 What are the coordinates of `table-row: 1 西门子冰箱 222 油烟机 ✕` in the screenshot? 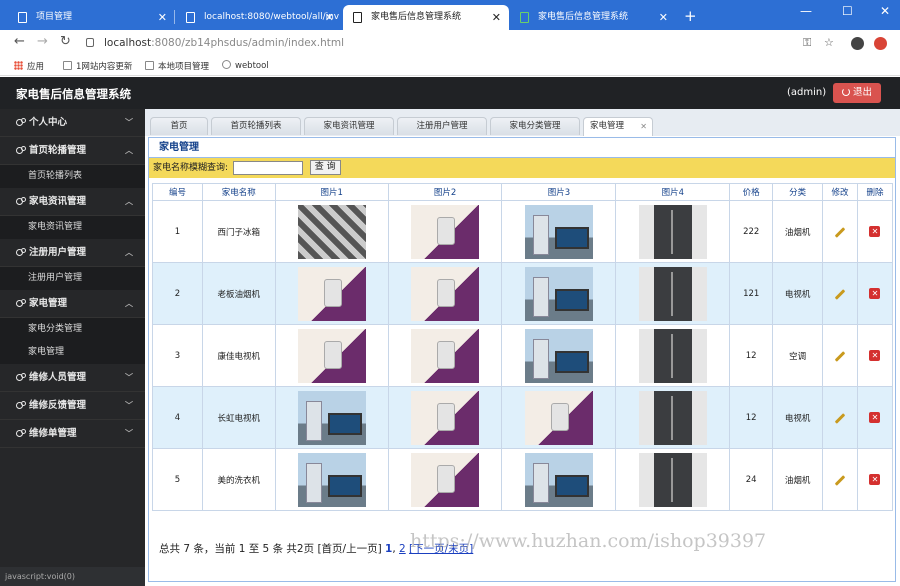 It's located at (523, 231).